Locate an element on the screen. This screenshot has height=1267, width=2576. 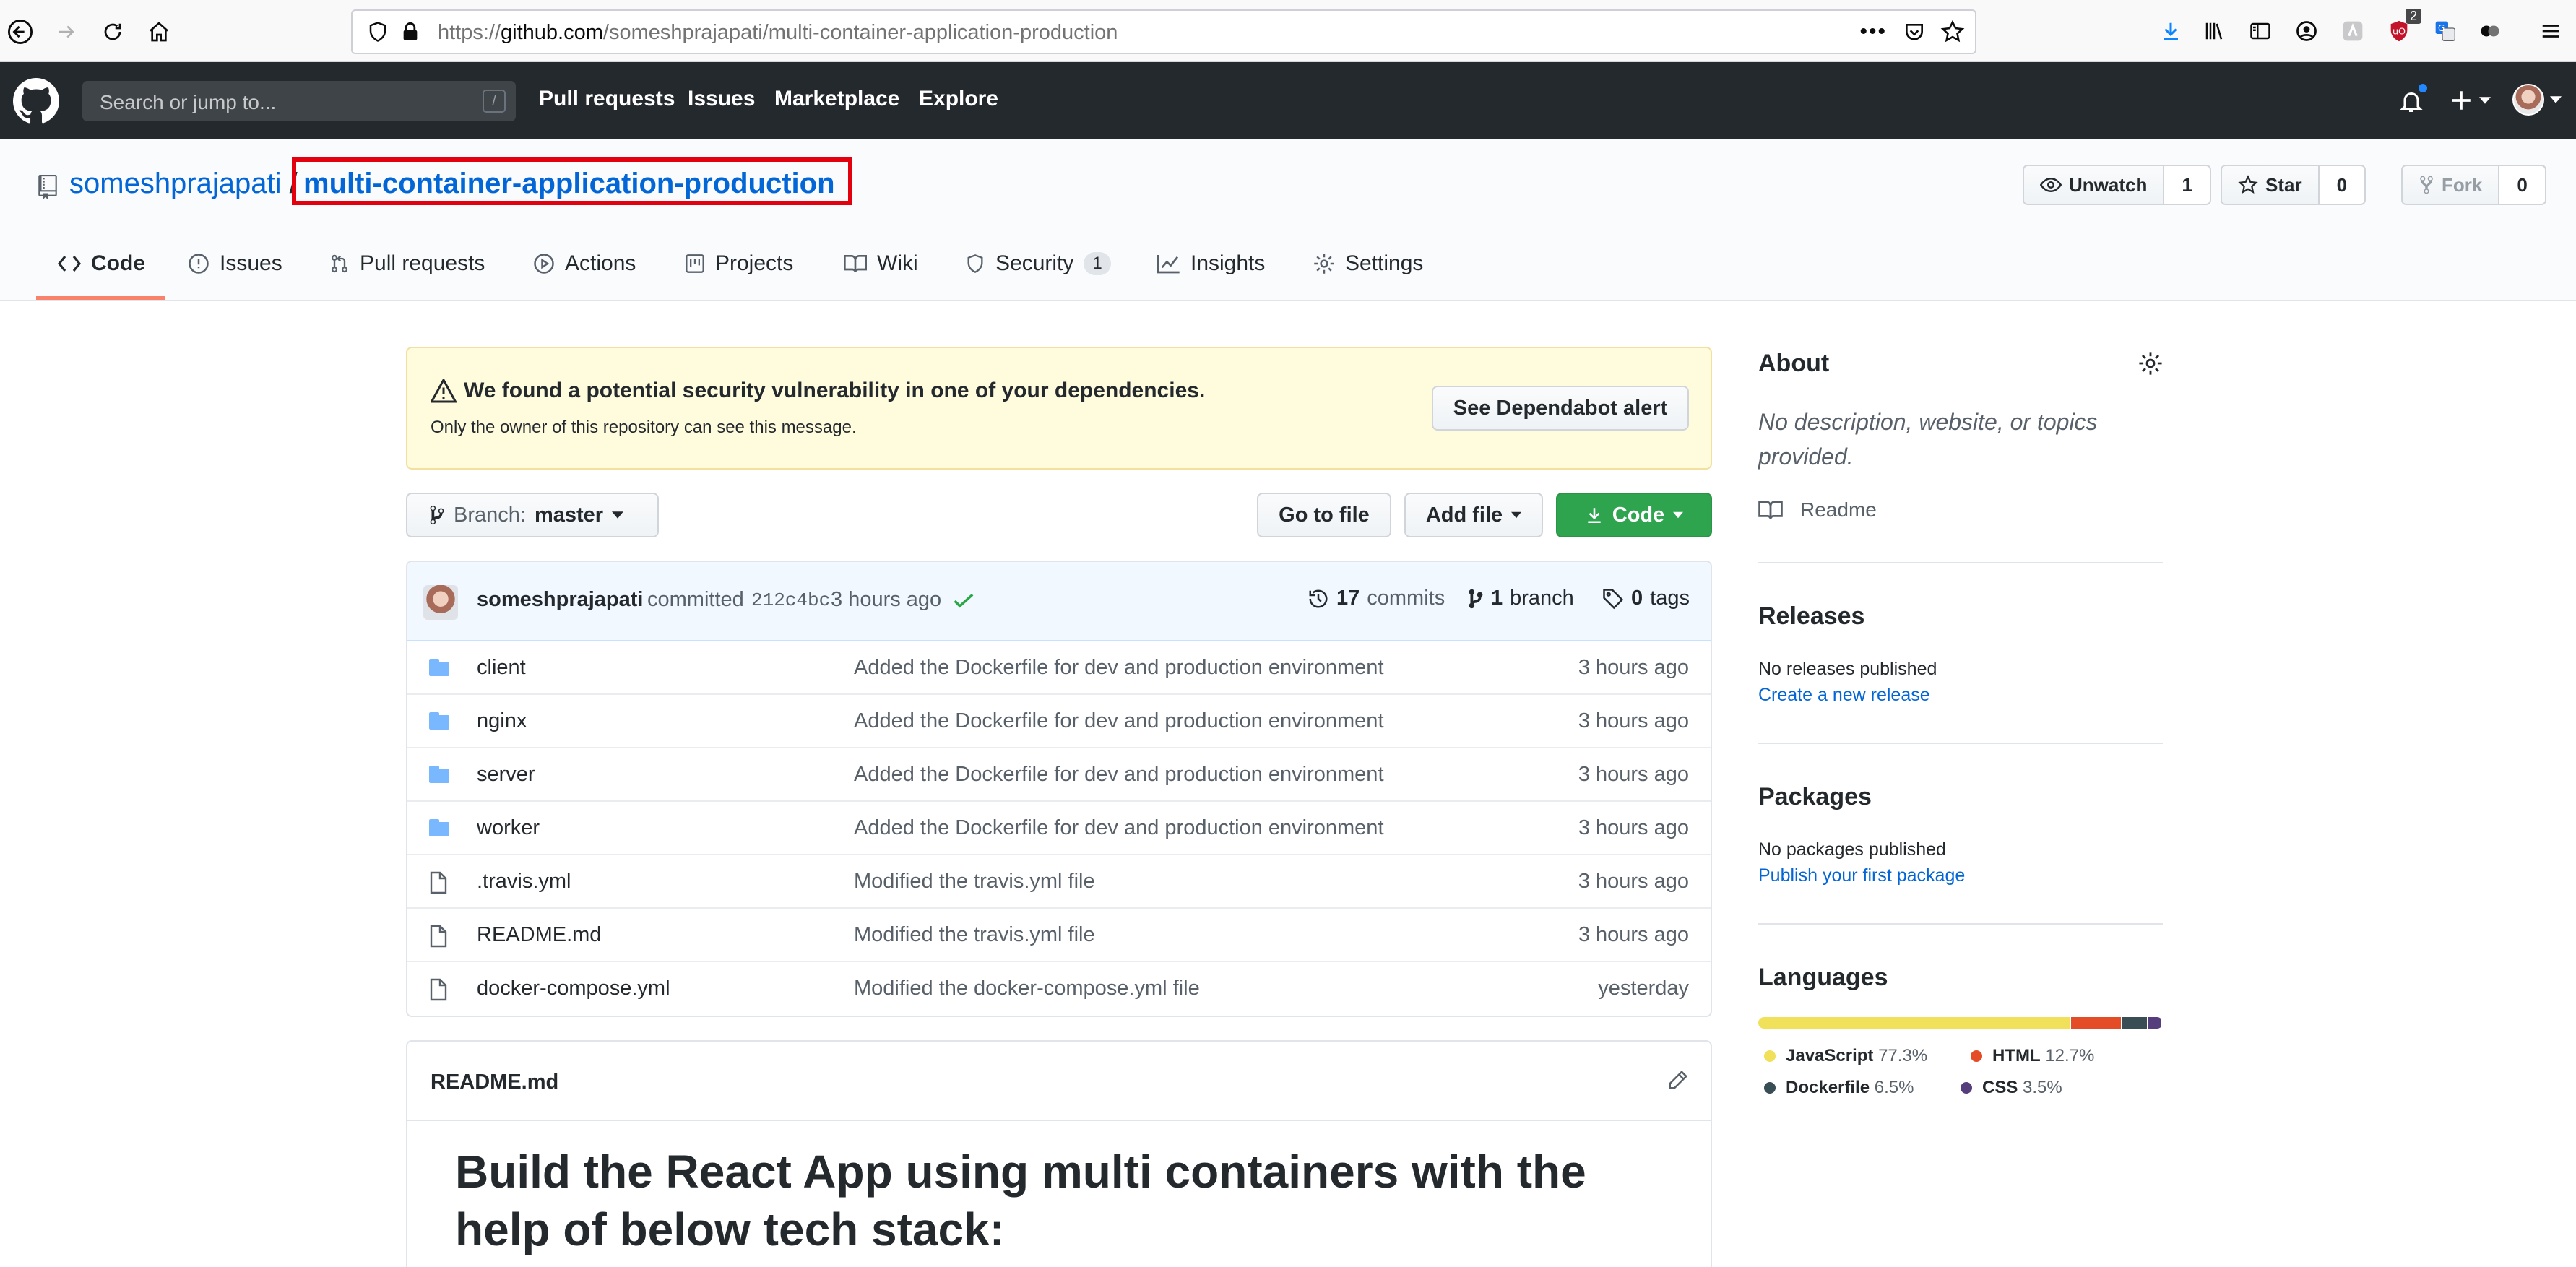
language-item: HTML 12.7% is located at coordinates (2032, 1056).